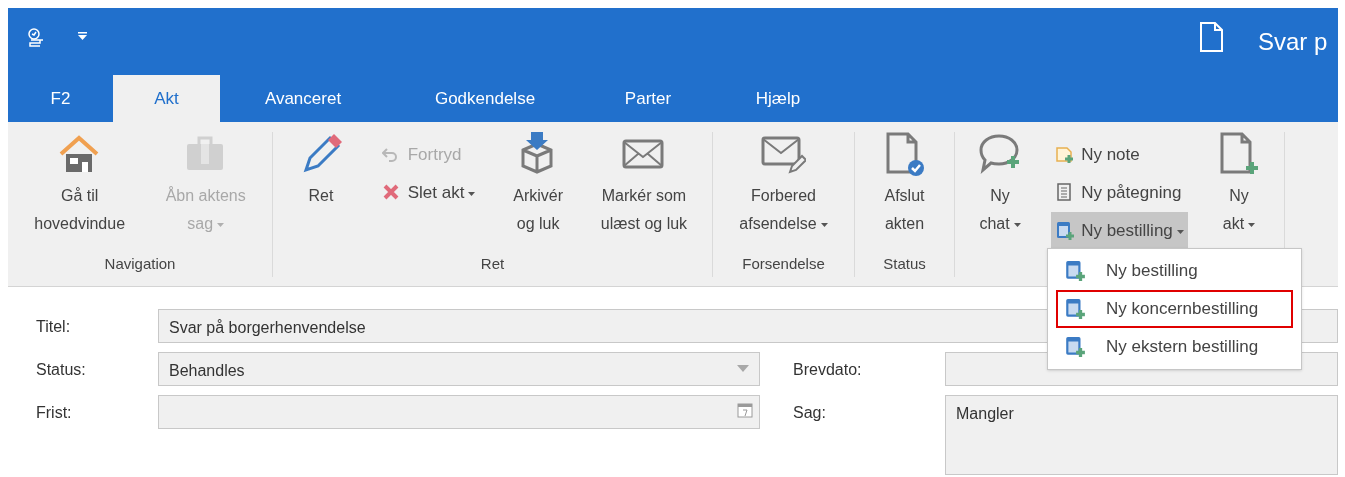  Describe the element at coordinates (54, 413) in the screenshot. I see `field-label: Frist:` at that location.